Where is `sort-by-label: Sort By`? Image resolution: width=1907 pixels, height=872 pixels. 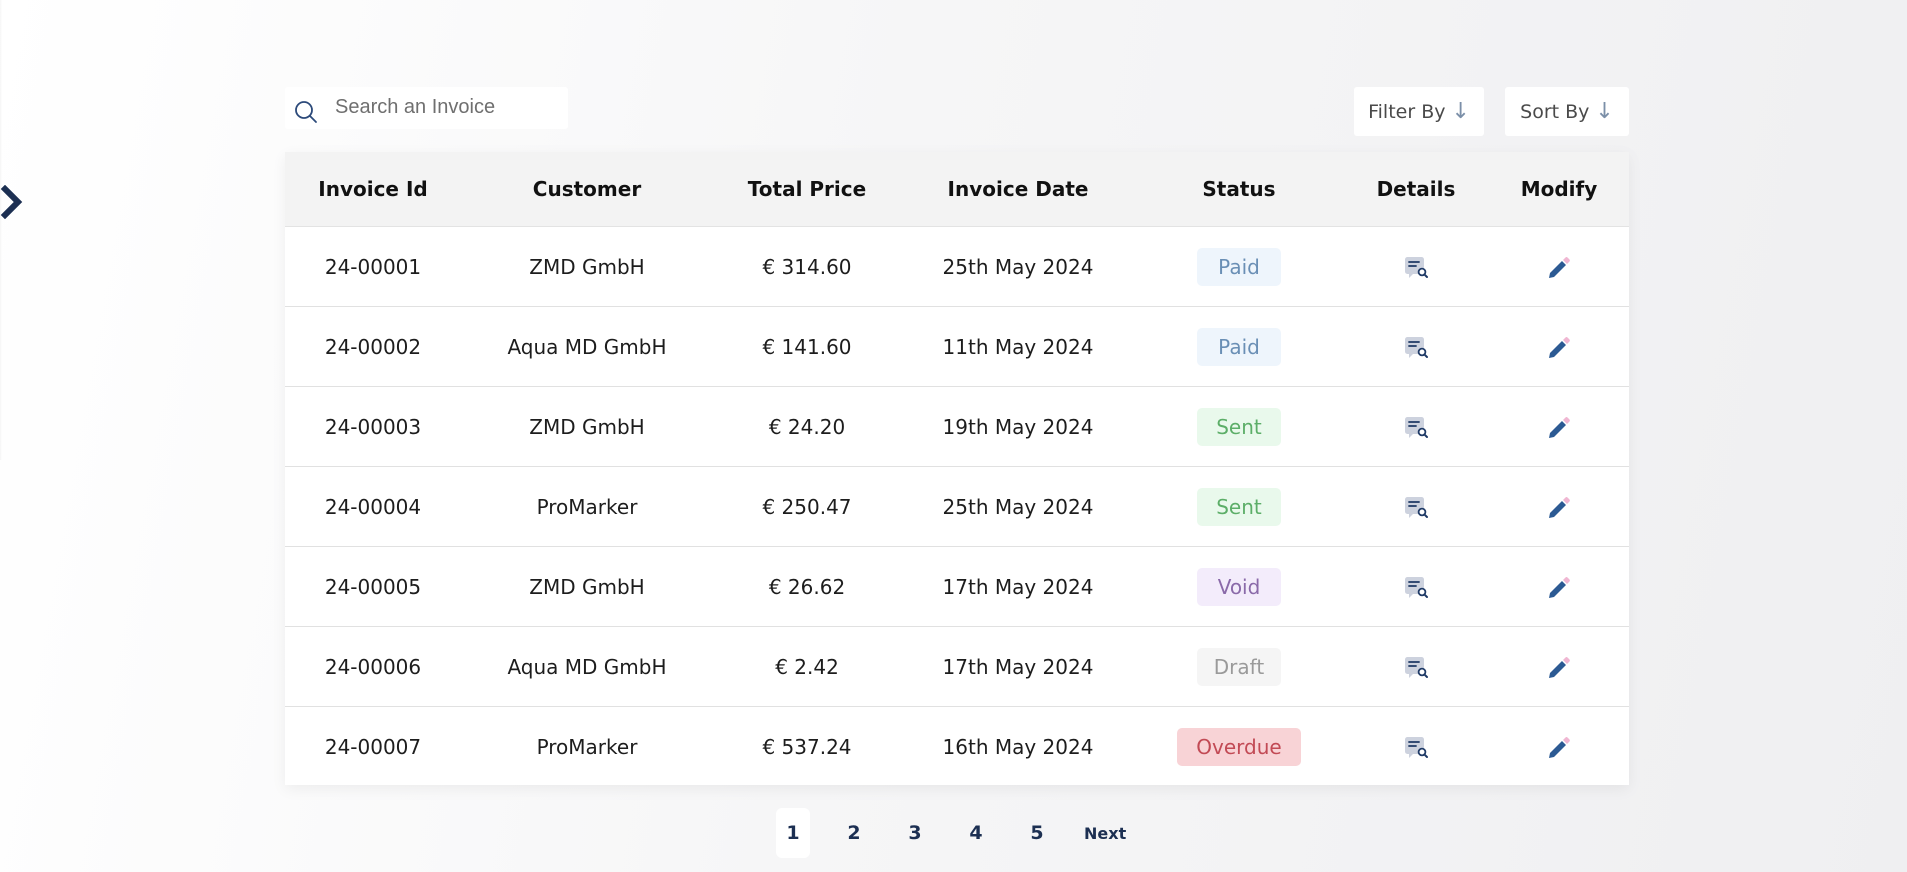
sort-by-label: Sort By is located at coordinates (1555, 111).